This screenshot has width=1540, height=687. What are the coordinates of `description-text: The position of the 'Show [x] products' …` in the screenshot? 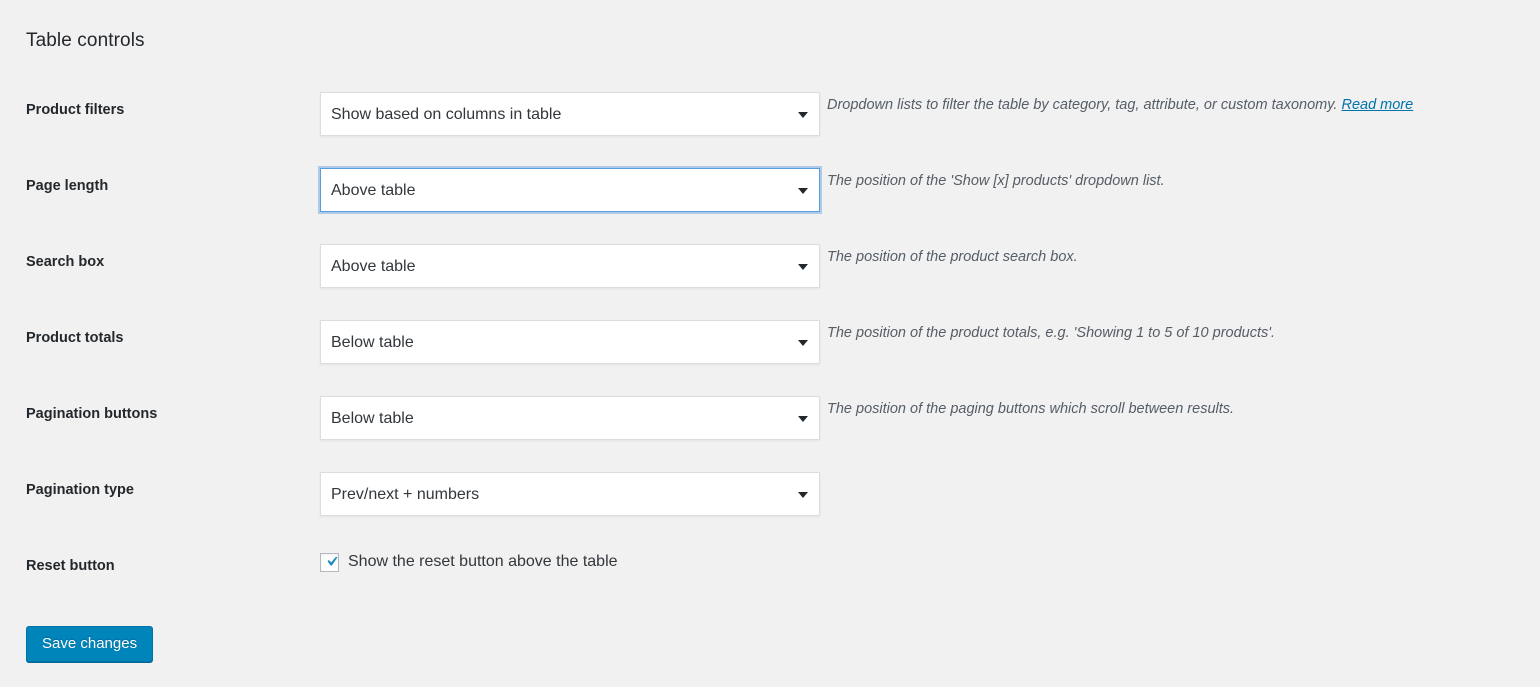 It's located at (996, 181).